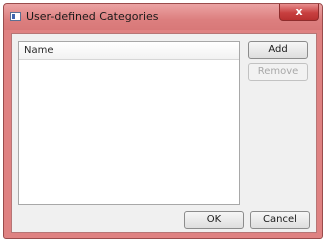 The width and height of the screenshot is (326, 244). Describe the element at coordinates (278, 50) in the screenshot. I see `add-button: Add` at that location.